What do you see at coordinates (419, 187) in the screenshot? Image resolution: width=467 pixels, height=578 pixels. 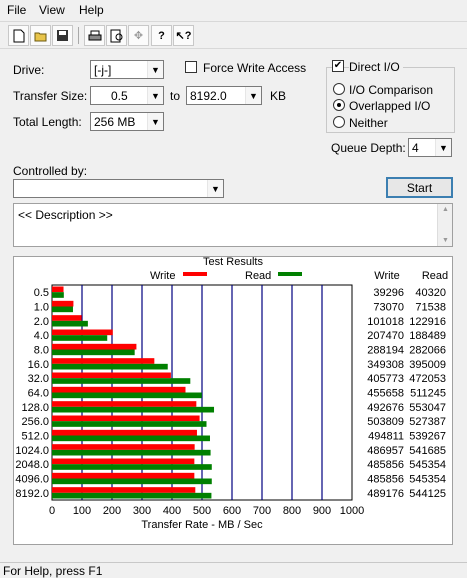 I see `start-button: Start` at bounding box center [419, 187].